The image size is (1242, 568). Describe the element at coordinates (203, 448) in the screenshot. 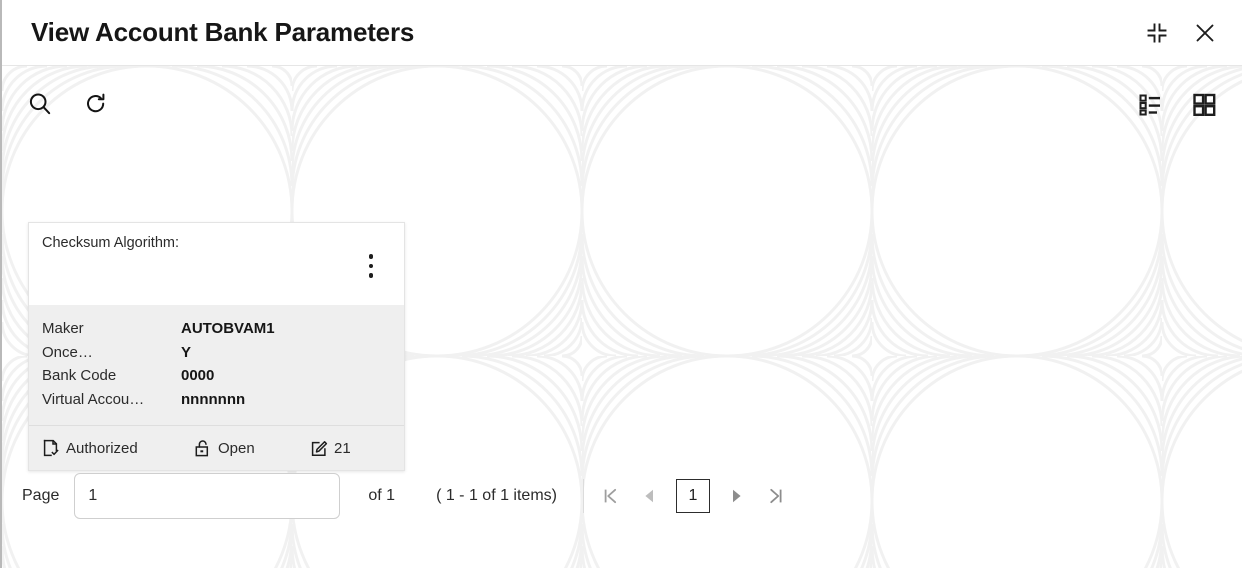

I see `unlock-icon` at that location.